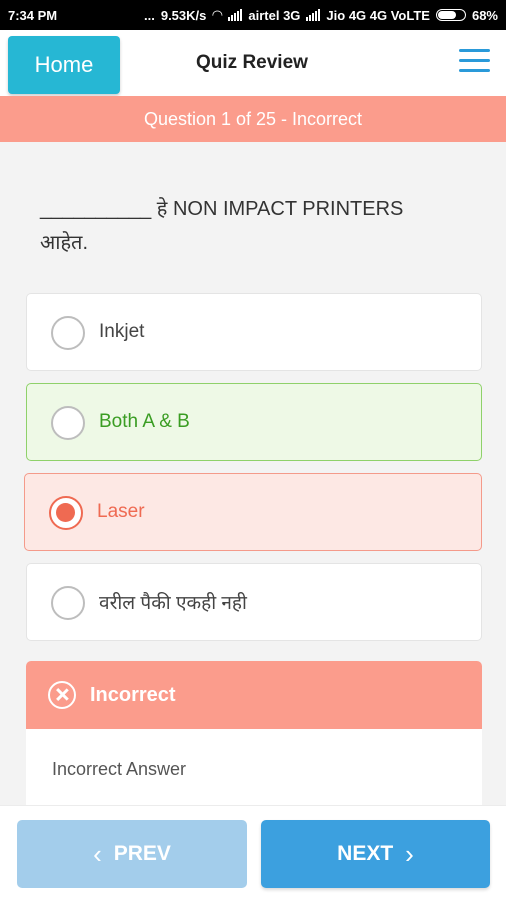 This screenshot has width=506, height=900. I want to click on option-4: वरील पैकी एकही नही, so click(254, 602).